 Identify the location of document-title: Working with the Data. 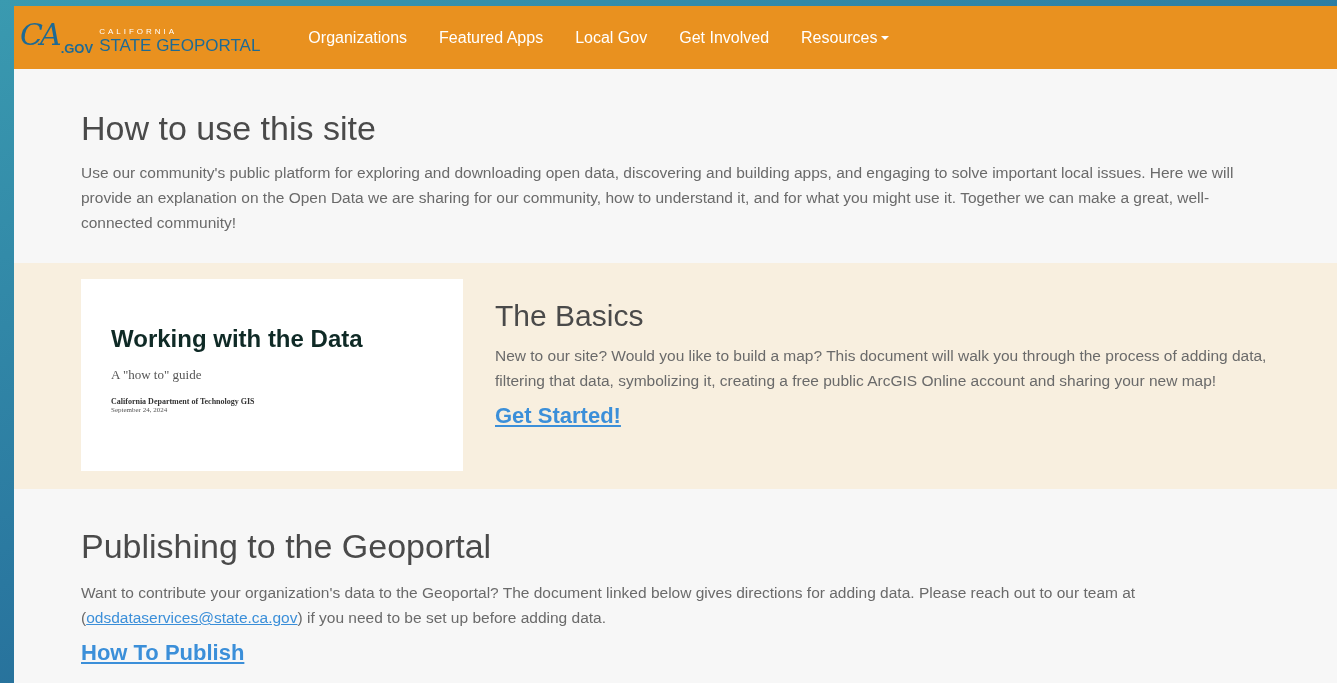
(237, 339).